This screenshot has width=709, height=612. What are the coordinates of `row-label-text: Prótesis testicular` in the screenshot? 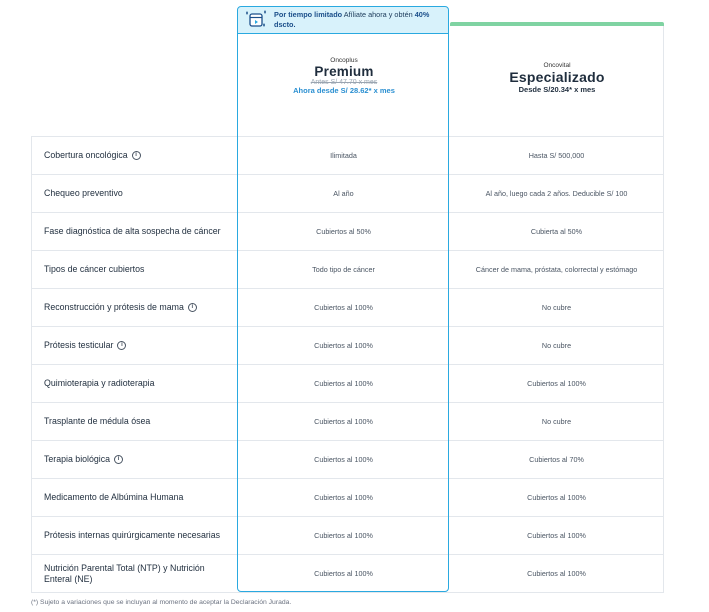 It's located at (79, 345).